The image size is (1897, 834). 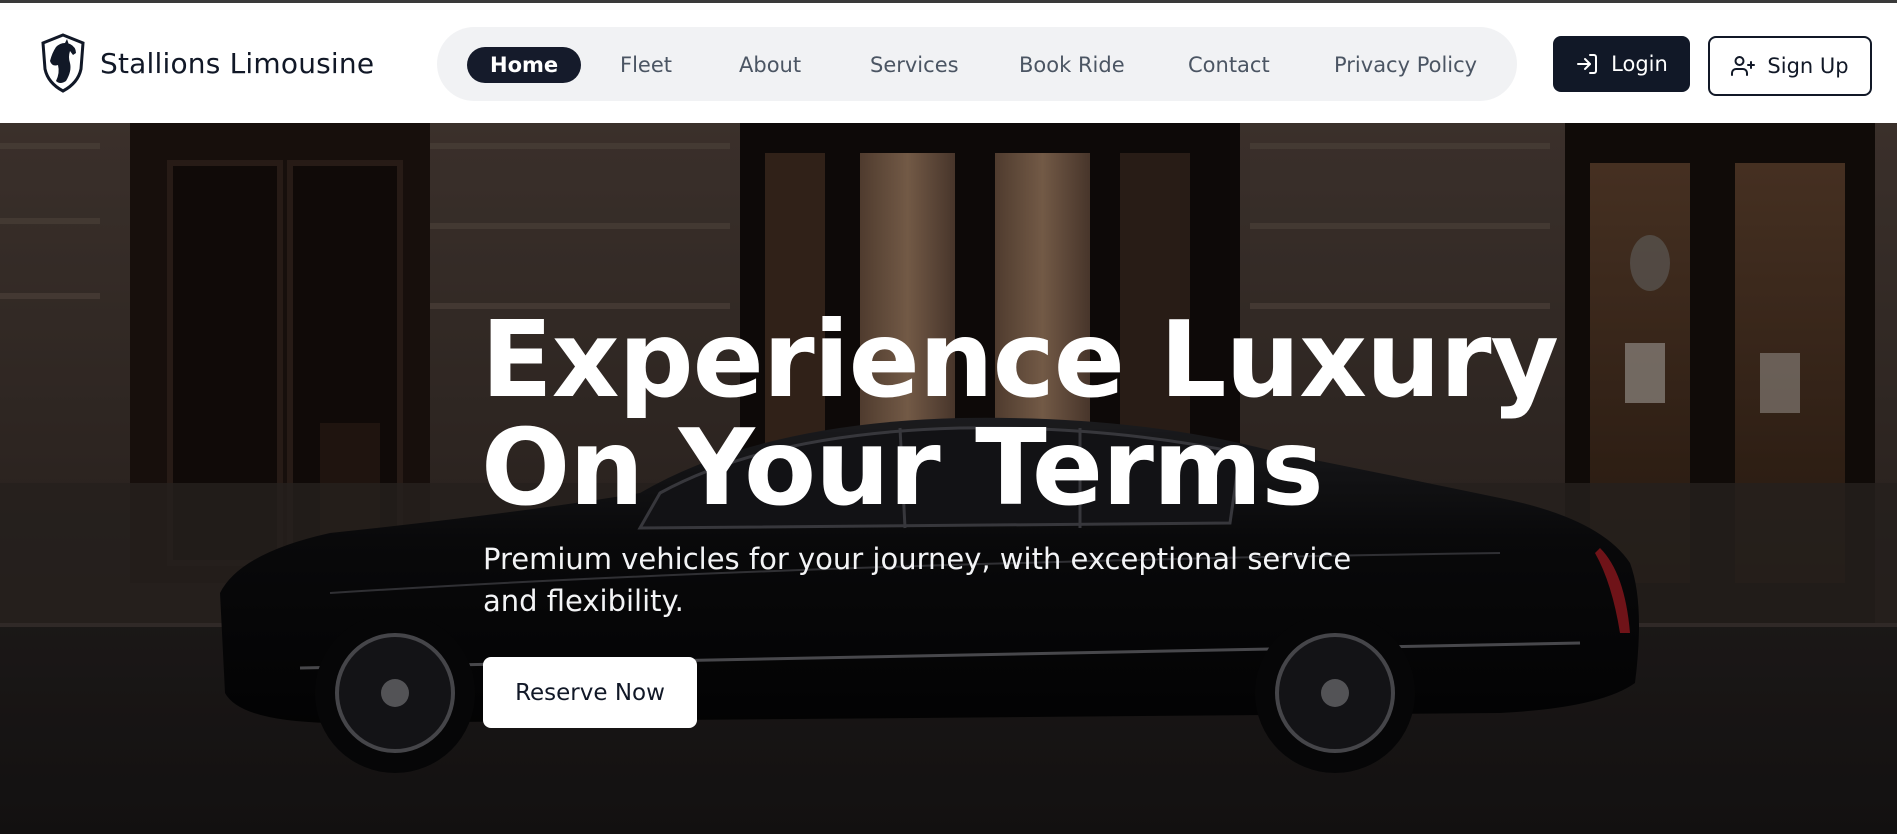 I want to click on login-button: Login, so click(x=1621, y=64).